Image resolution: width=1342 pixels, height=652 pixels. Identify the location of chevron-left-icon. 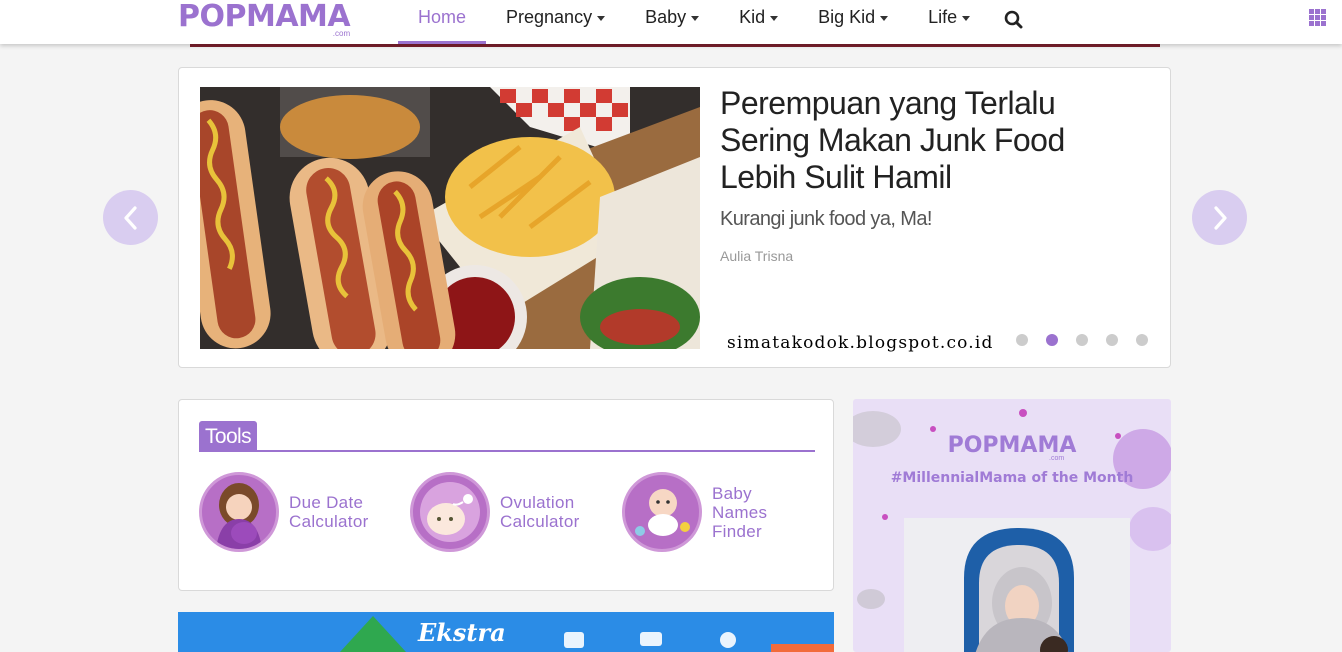
(130, 217).